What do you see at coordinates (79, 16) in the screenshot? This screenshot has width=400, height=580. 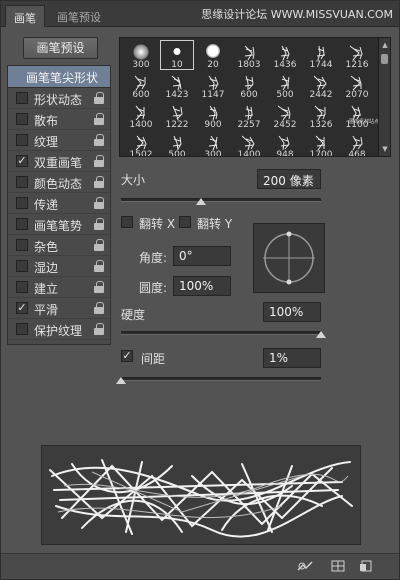 I see `tab-brush-presets: 画笔预设` at bounding box center [79, 16].